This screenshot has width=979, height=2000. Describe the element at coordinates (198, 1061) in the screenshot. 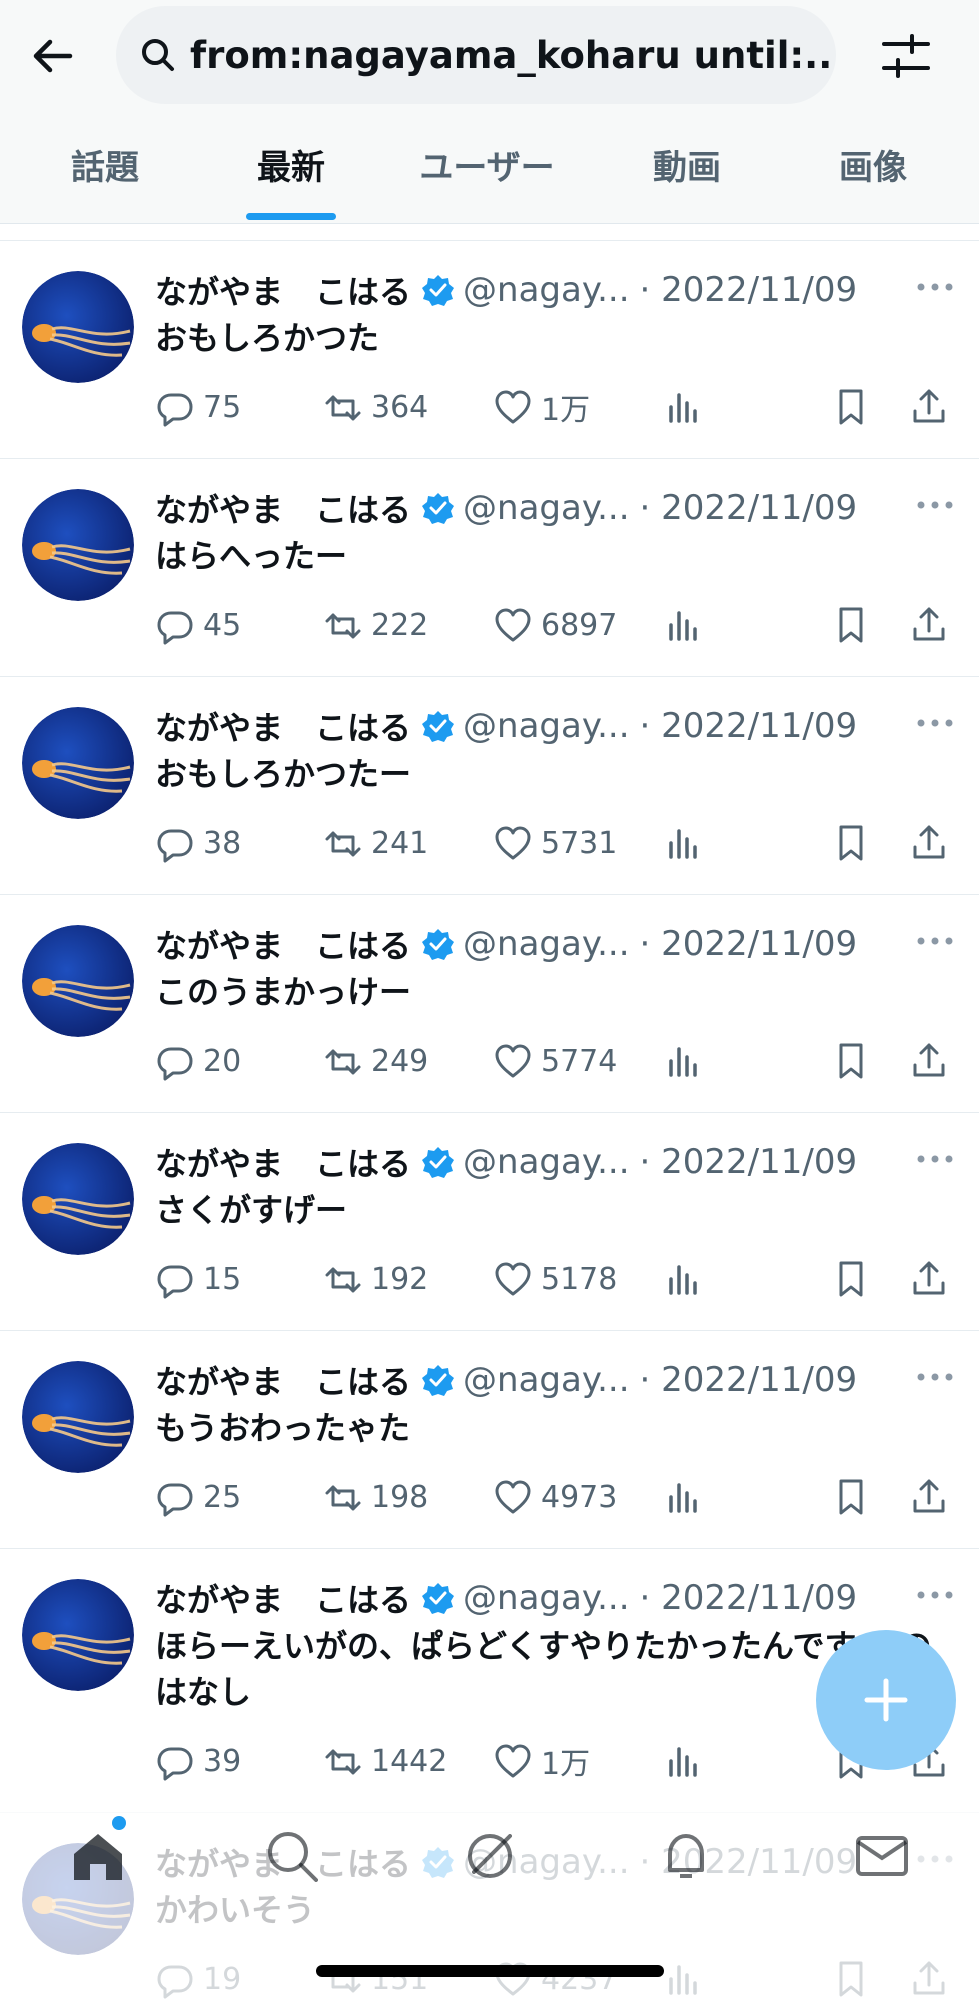

I see `reply-button: 20` at that location.